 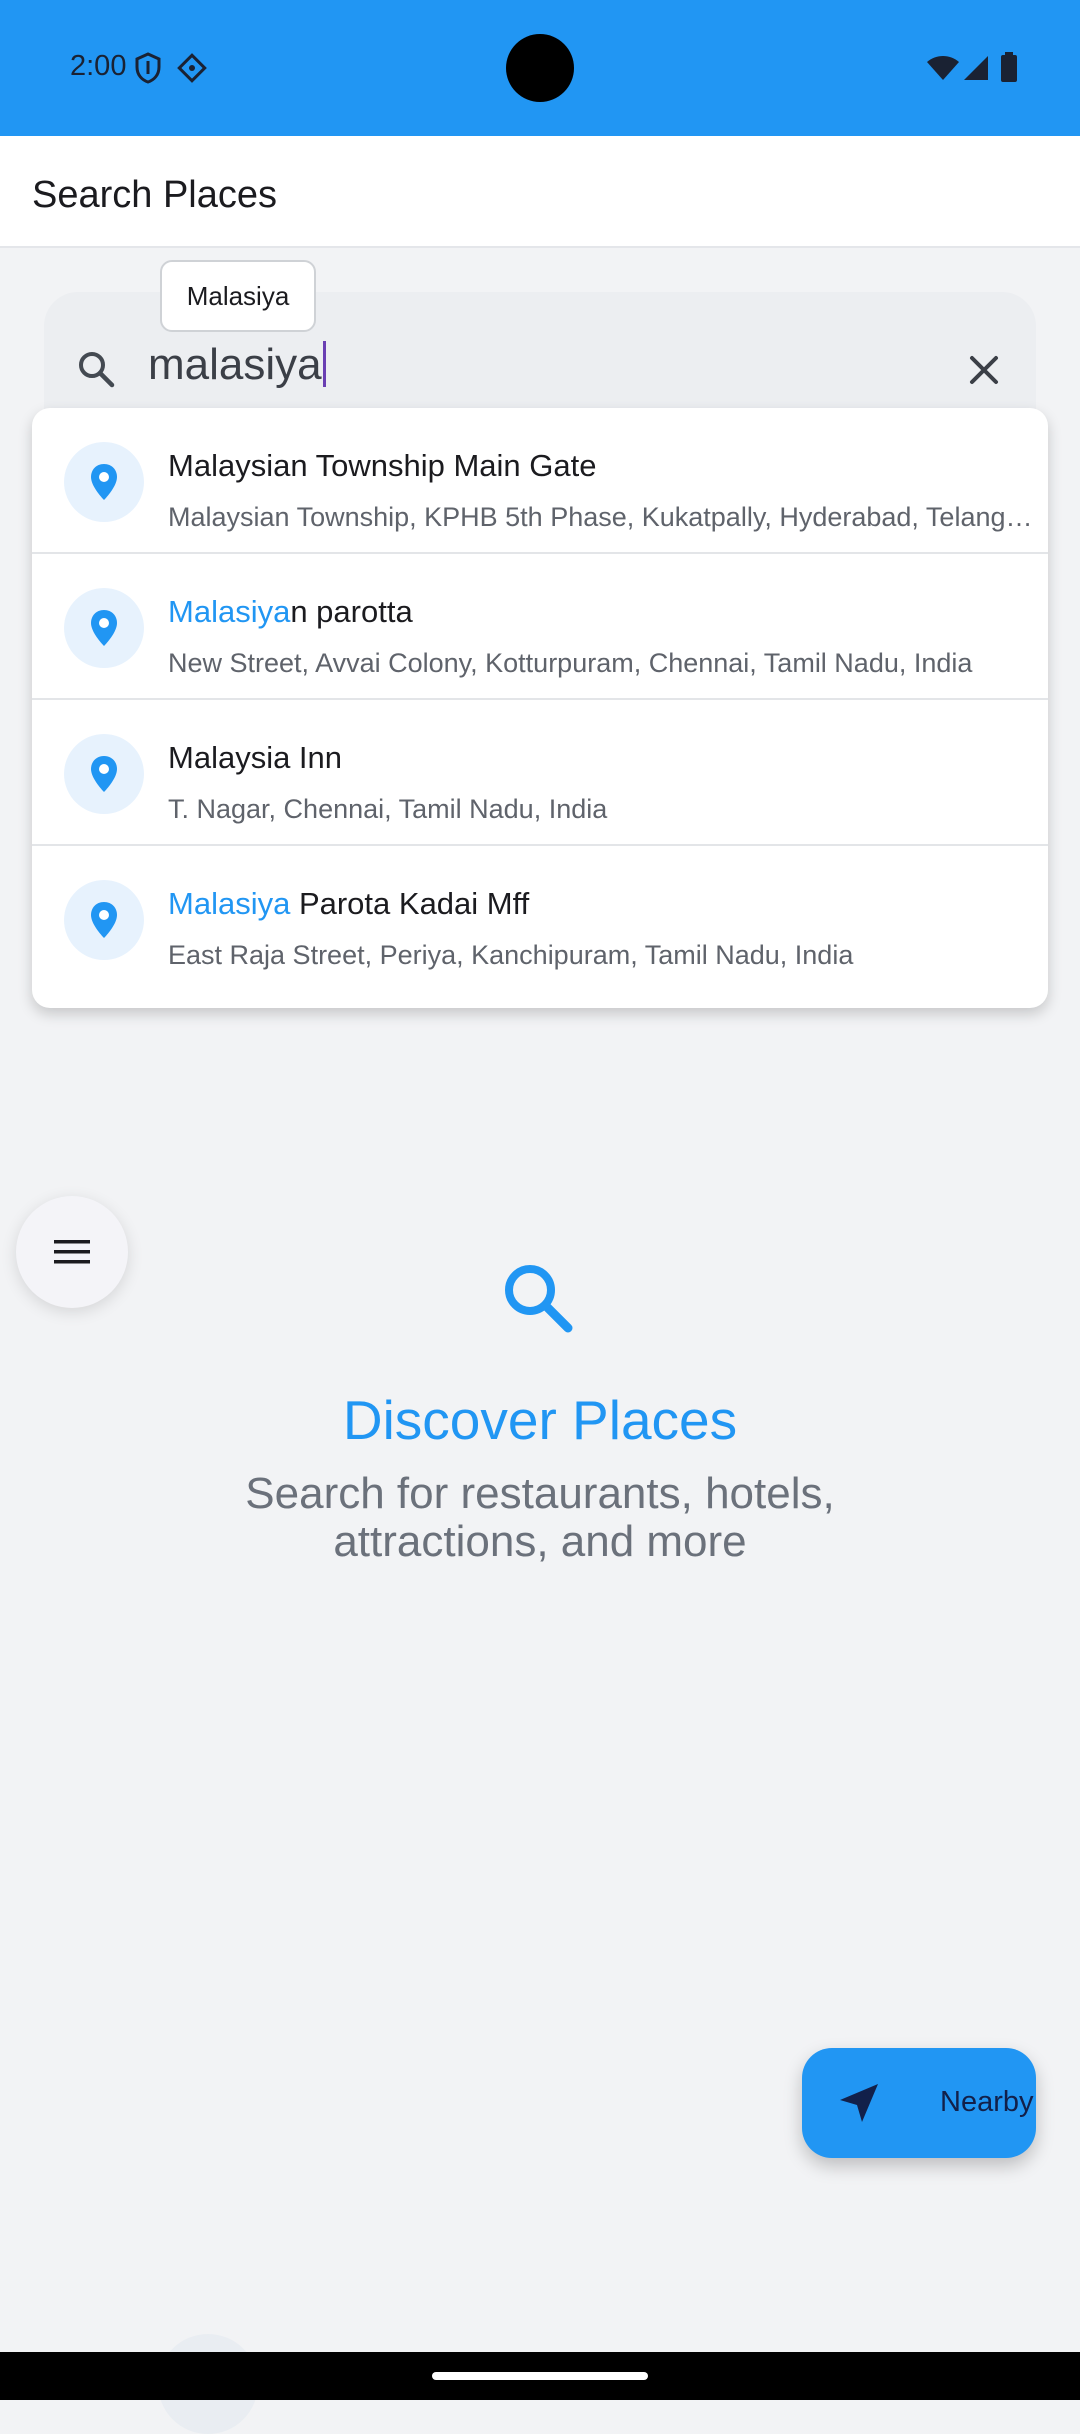 I want to click on hamburger-menu-icon, so click(x=72, y=1252).